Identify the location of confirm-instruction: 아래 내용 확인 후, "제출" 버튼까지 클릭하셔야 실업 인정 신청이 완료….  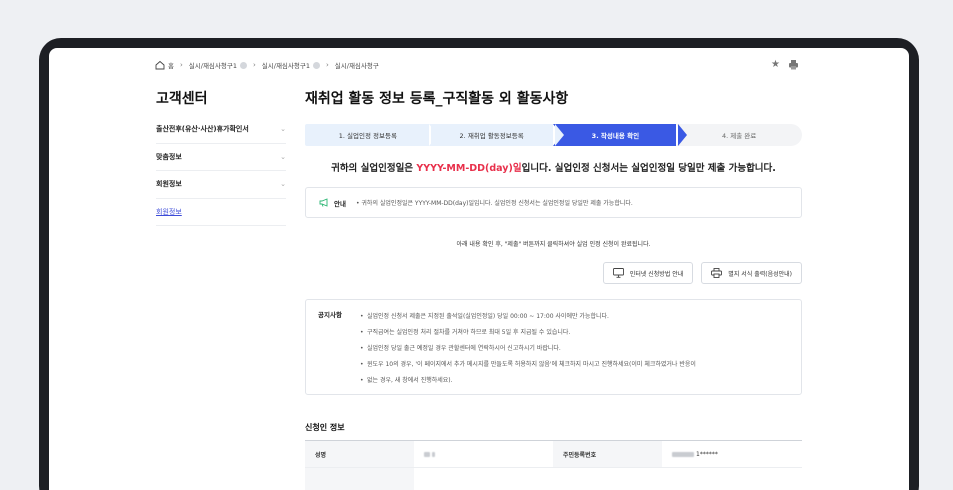
(553, 244).